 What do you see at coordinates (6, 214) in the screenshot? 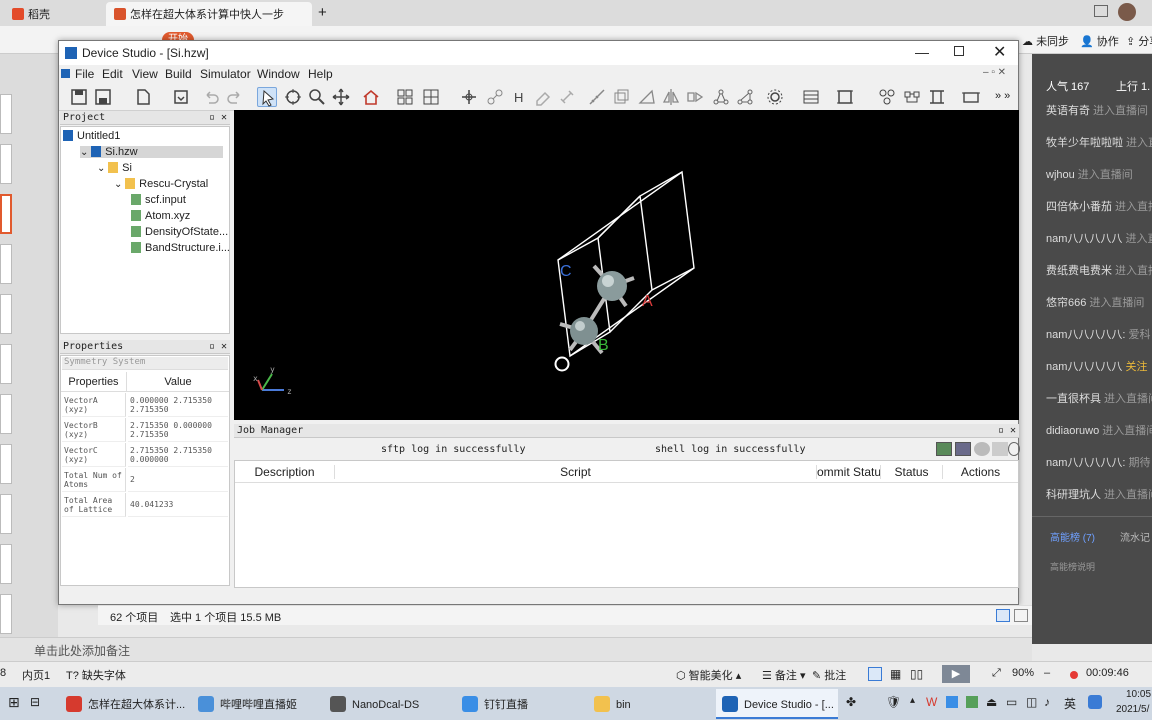
I see `slide-thumb-active` at bounding box center [6, 214].